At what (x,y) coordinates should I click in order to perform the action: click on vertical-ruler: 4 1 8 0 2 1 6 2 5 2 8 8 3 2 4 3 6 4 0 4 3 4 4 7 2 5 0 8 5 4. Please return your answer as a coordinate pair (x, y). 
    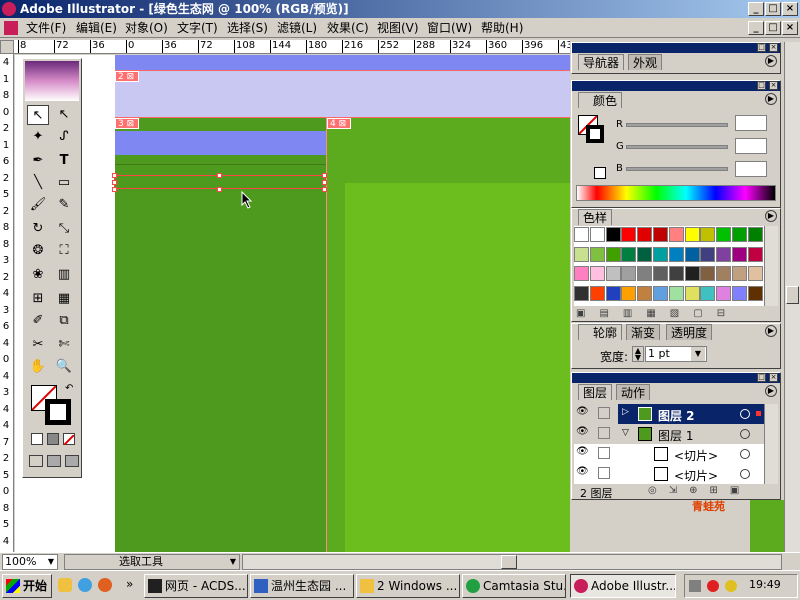
    Looking at the image, I should click on (7, 303).